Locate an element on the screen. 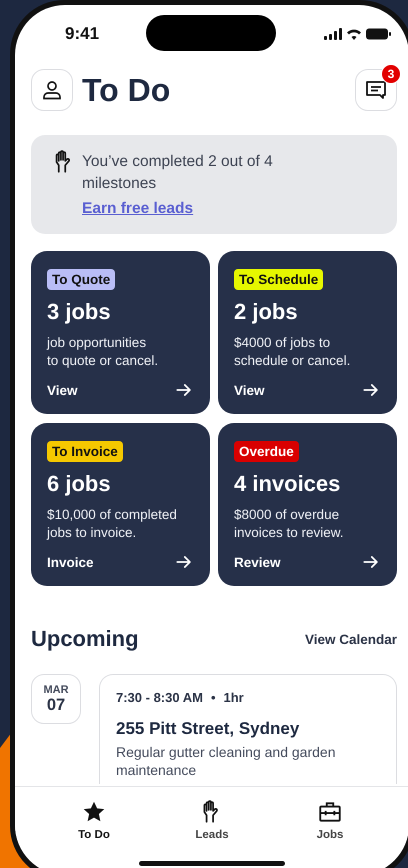 The width and height of the screenshot is (408, 868). card-description: job opportunities to quote or cancel. is located at coordinates (103, 352).